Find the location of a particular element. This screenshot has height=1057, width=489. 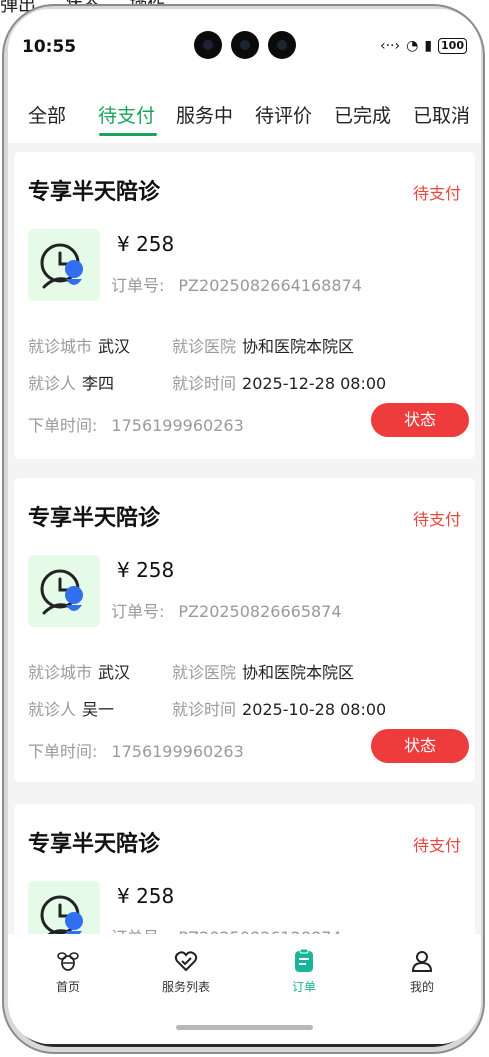

visit-time-row: 就诊时间 2025-12-28 08:00 is located at coordinates (279, 382).